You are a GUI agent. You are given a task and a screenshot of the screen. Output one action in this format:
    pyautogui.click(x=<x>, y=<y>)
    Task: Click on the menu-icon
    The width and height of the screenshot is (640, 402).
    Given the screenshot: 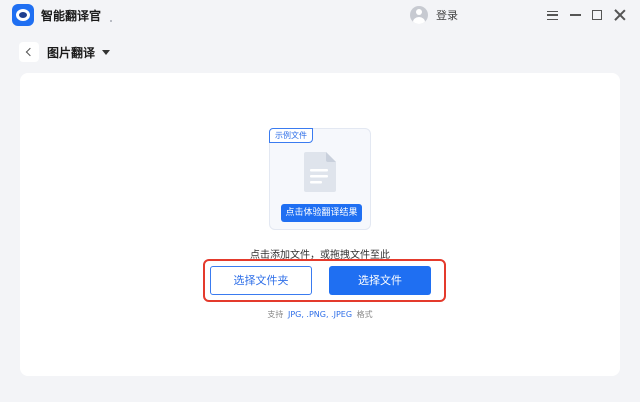 What is the action you would take?
    pyautogui.click(x=552, y=15)
    